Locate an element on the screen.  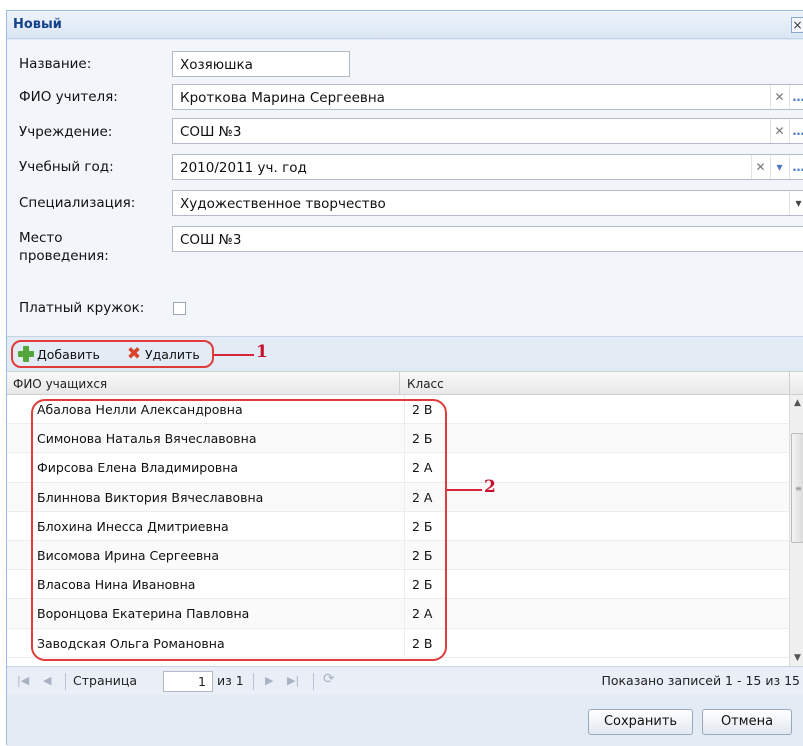
year-label: Учебный год: is located at coordinates (66, 167).